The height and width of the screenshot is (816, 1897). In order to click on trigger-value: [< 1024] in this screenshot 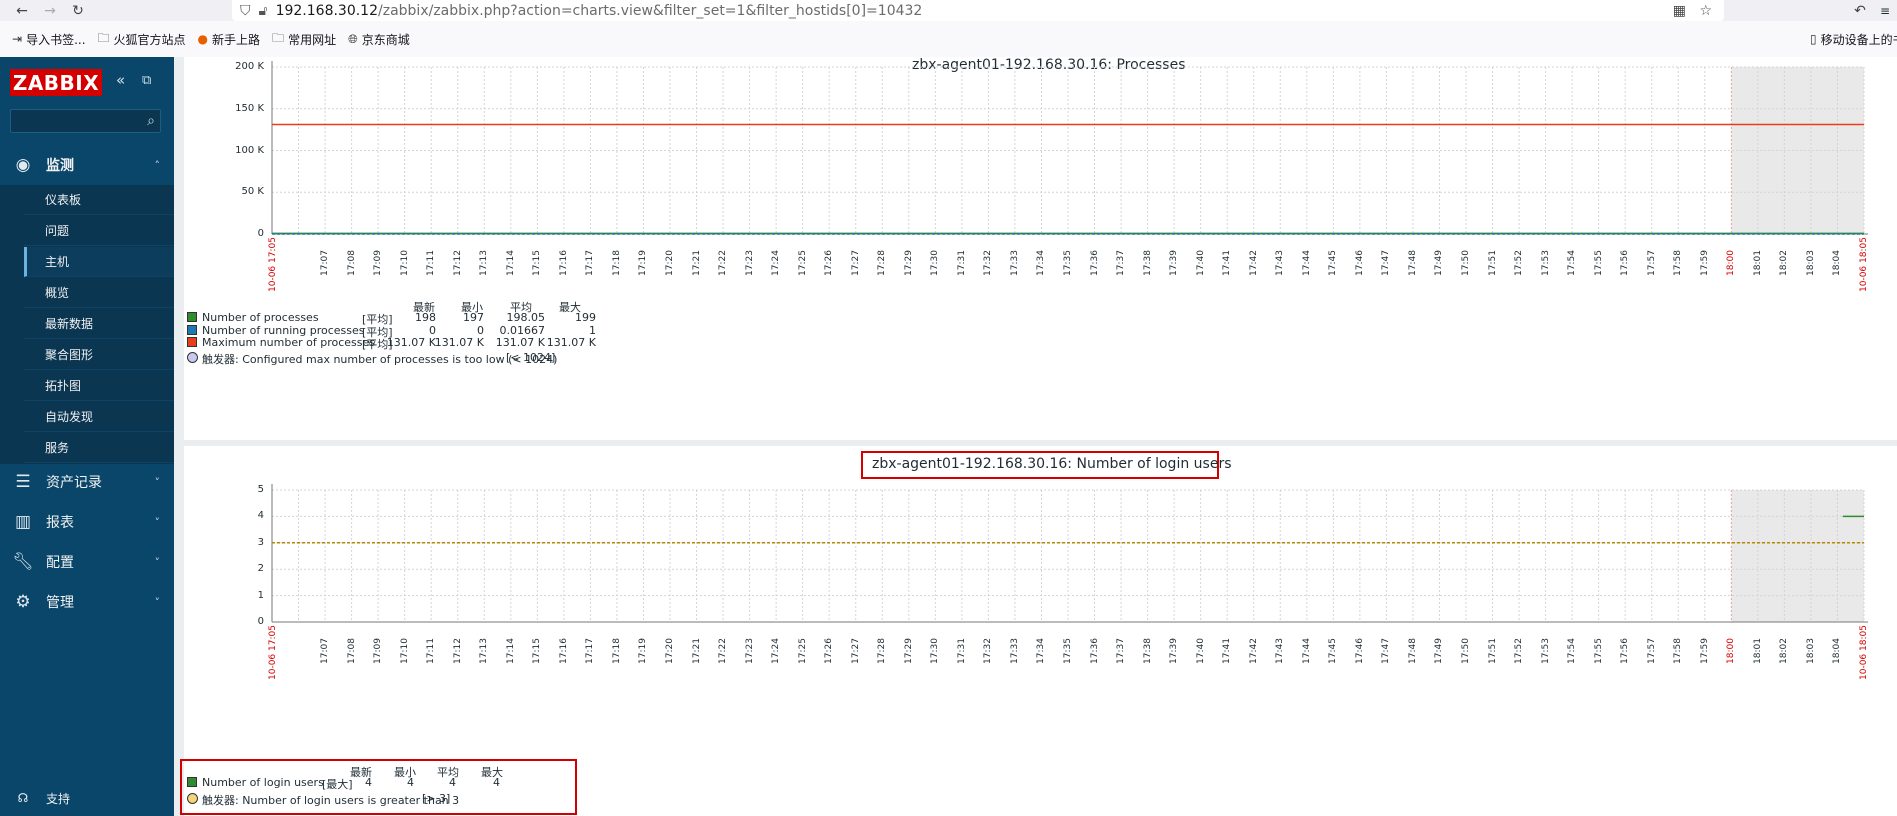, I will do `click(531, 357)`.